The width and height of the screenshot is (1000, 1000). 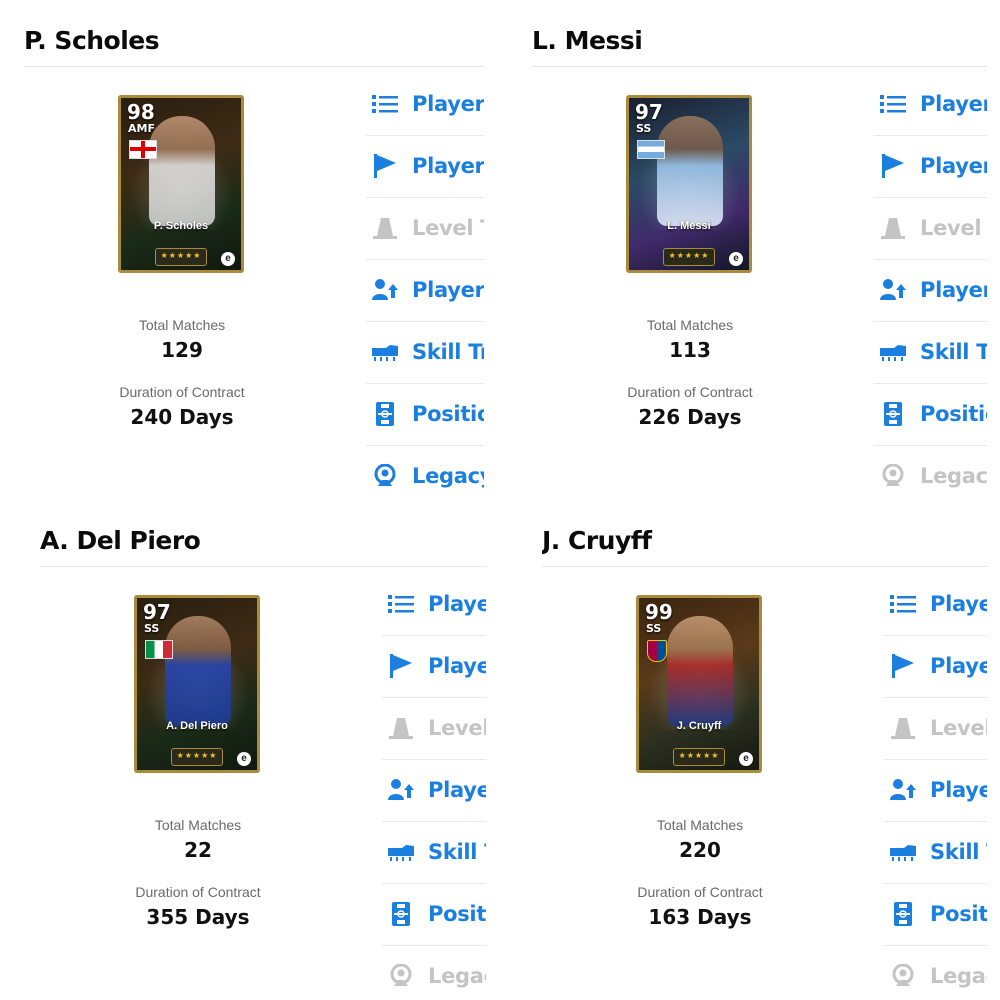 I want to click on menu-label: Skill Training, so click(x=448, y=352).